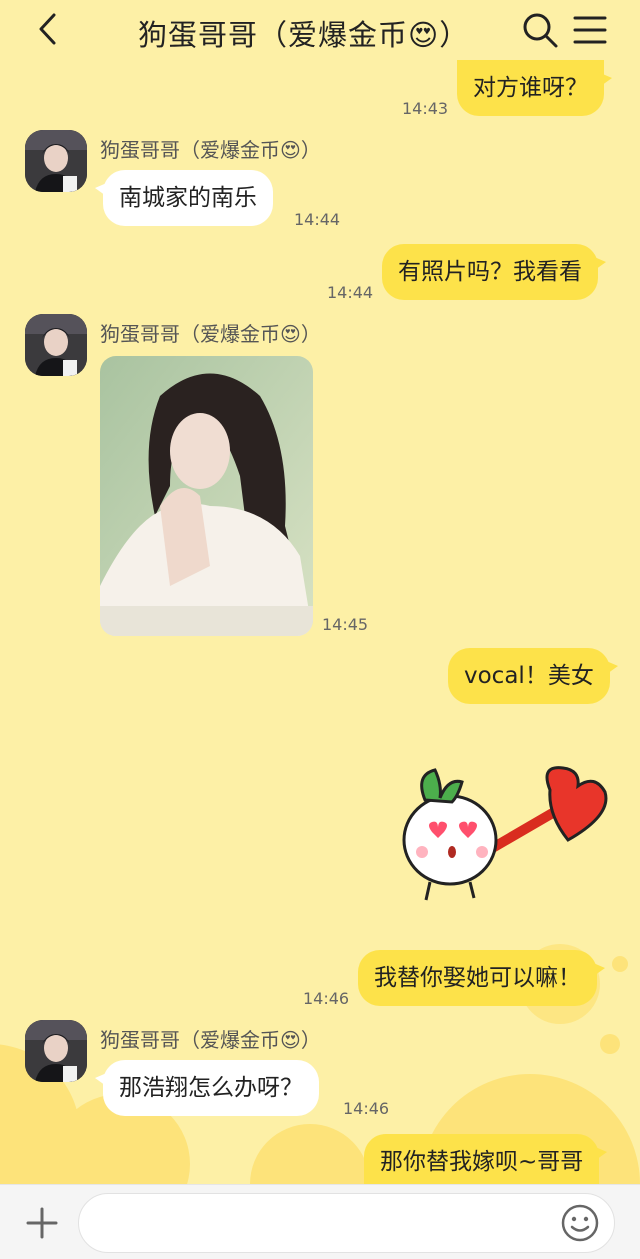 Image resolution: width=640 pixels, height=1259 pixels. I want to click on photo-message, so click(206, 496).